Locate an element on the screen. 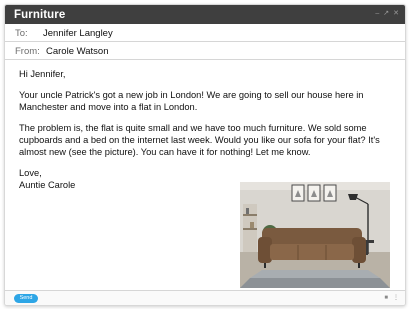  to-row: To: Jennifer Langley is located at coordinates (205, 33).